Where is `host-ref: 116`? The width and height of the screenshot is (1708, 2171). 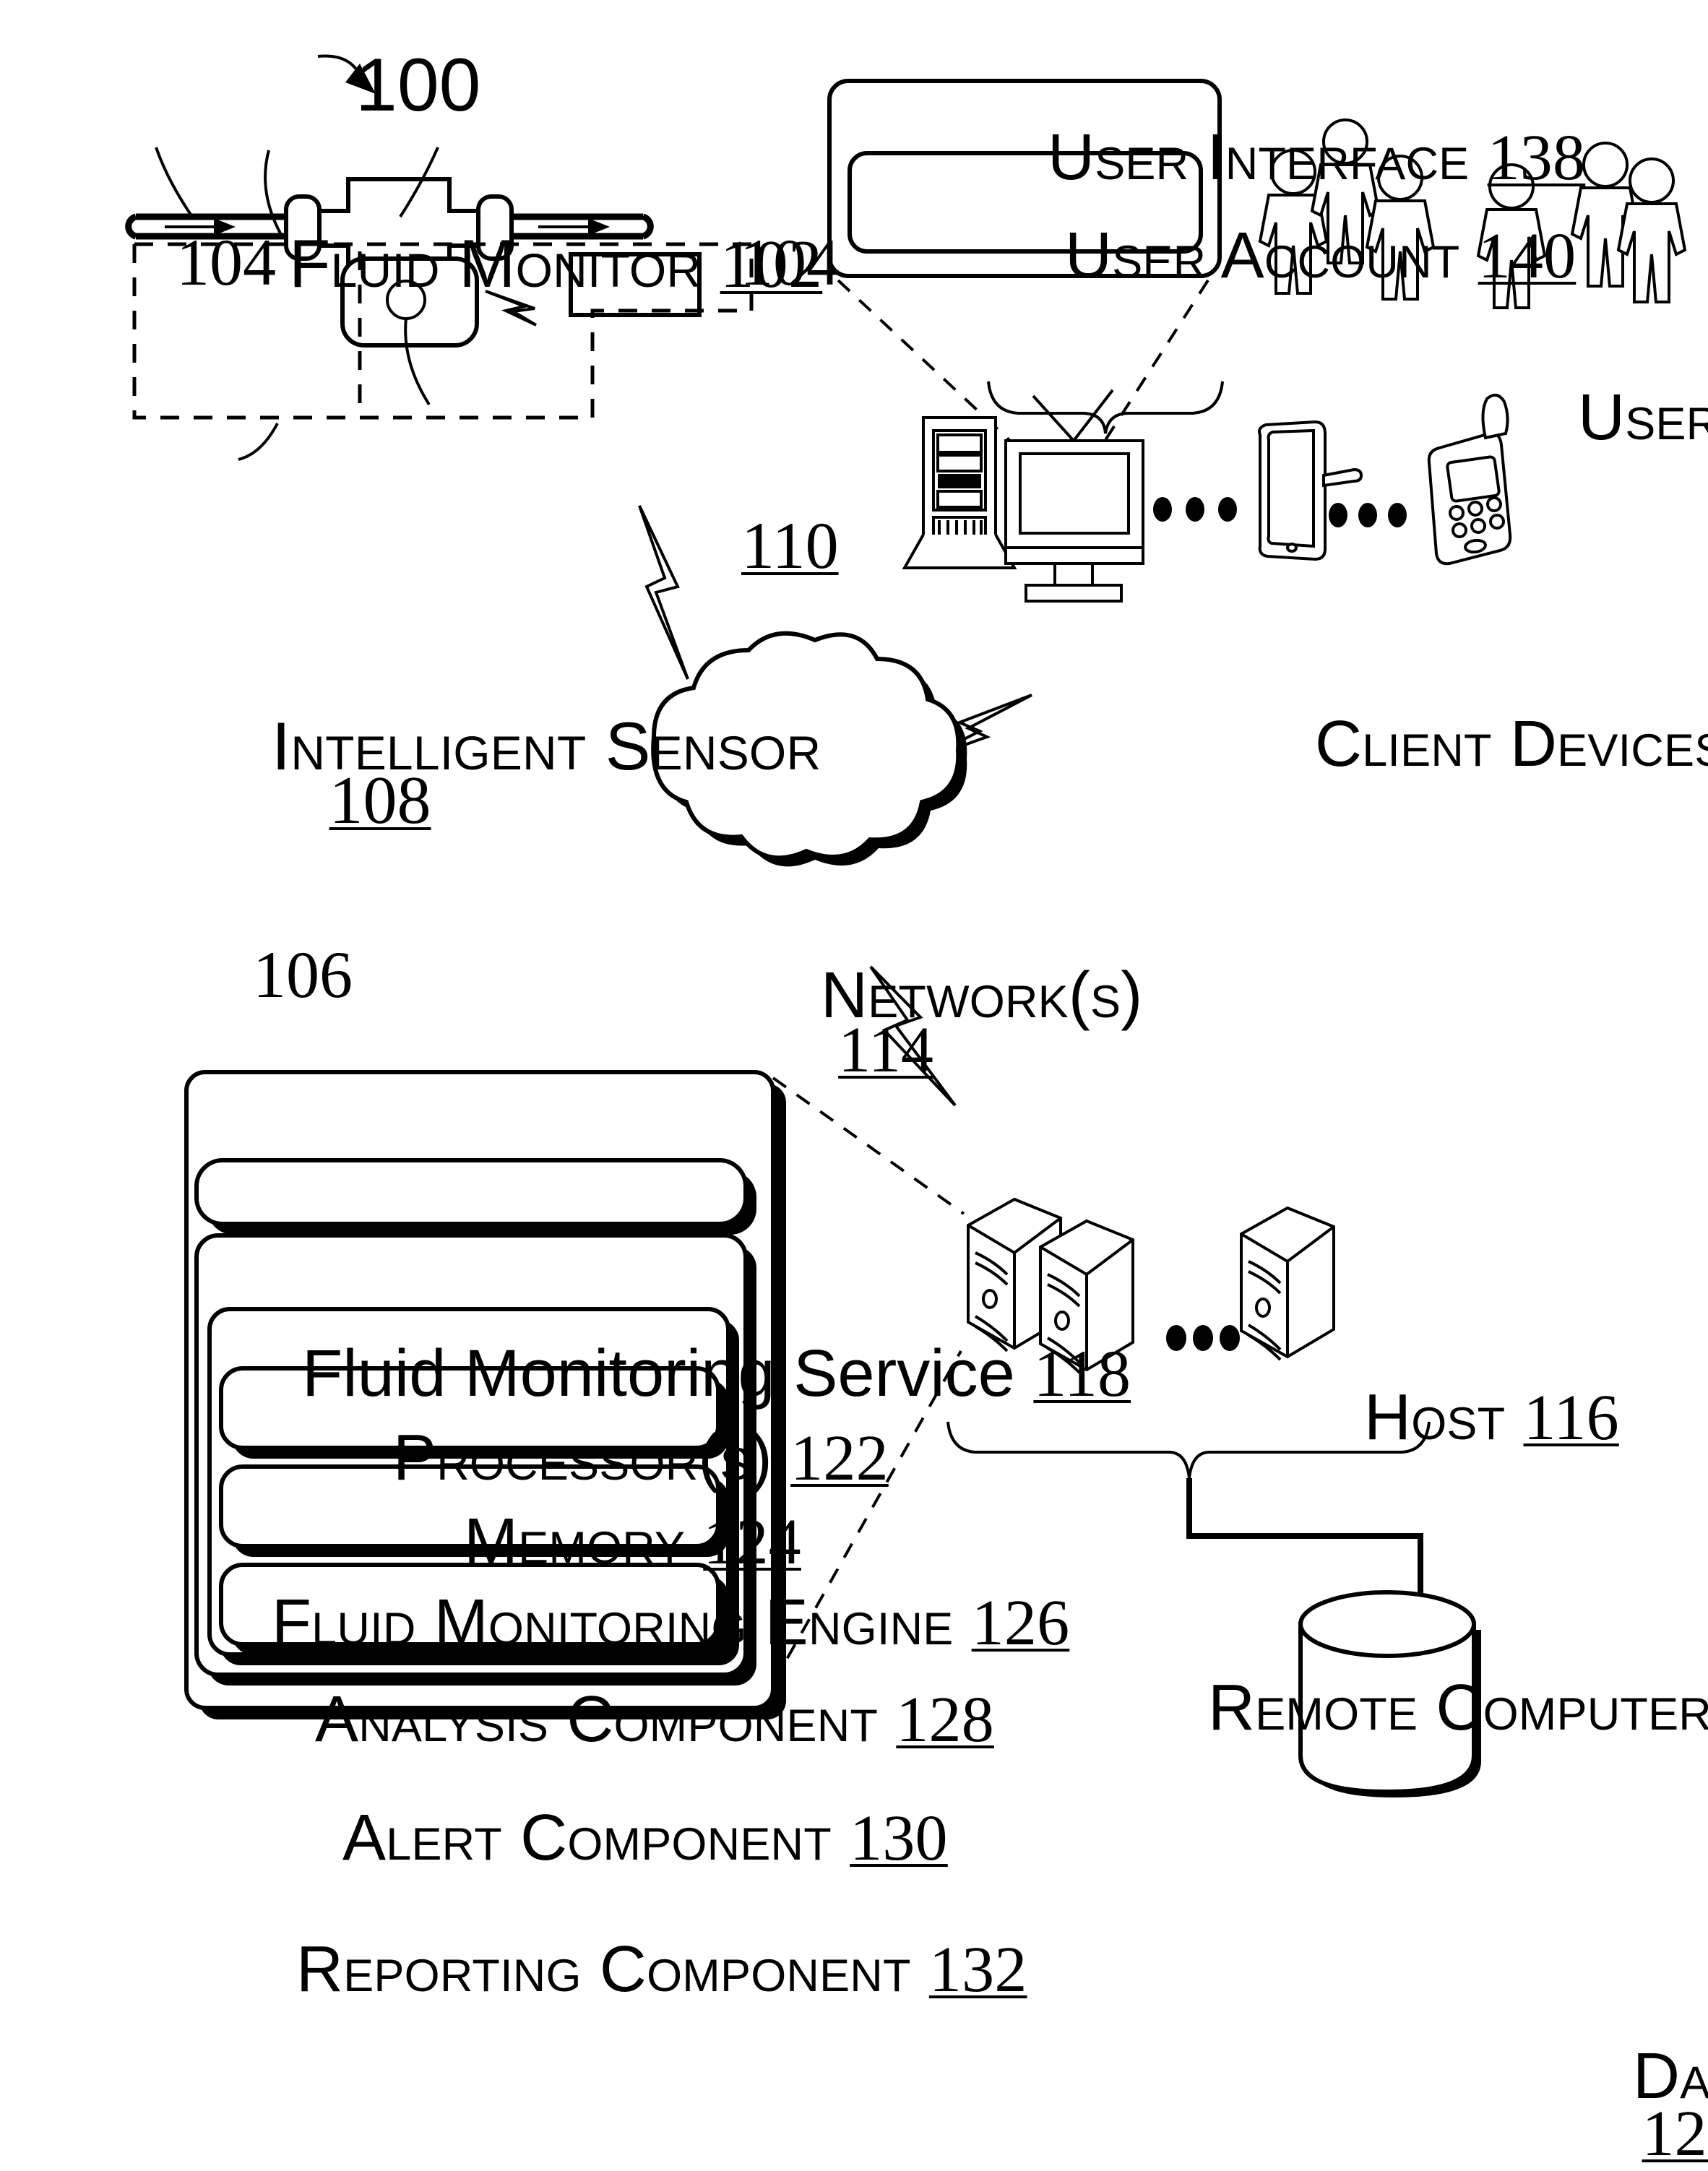 host-ref: 116 is located at coordinates (1571, 1418).